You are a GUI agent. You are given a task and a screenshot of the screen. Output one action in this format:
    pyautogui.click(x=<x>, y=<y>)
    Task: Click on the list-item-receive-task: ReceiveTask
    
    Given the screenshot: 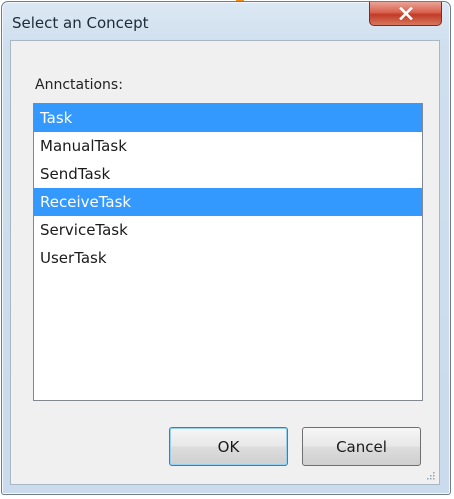 What is the action you would take?
    pyautogui.click(x=228, y=202)
    